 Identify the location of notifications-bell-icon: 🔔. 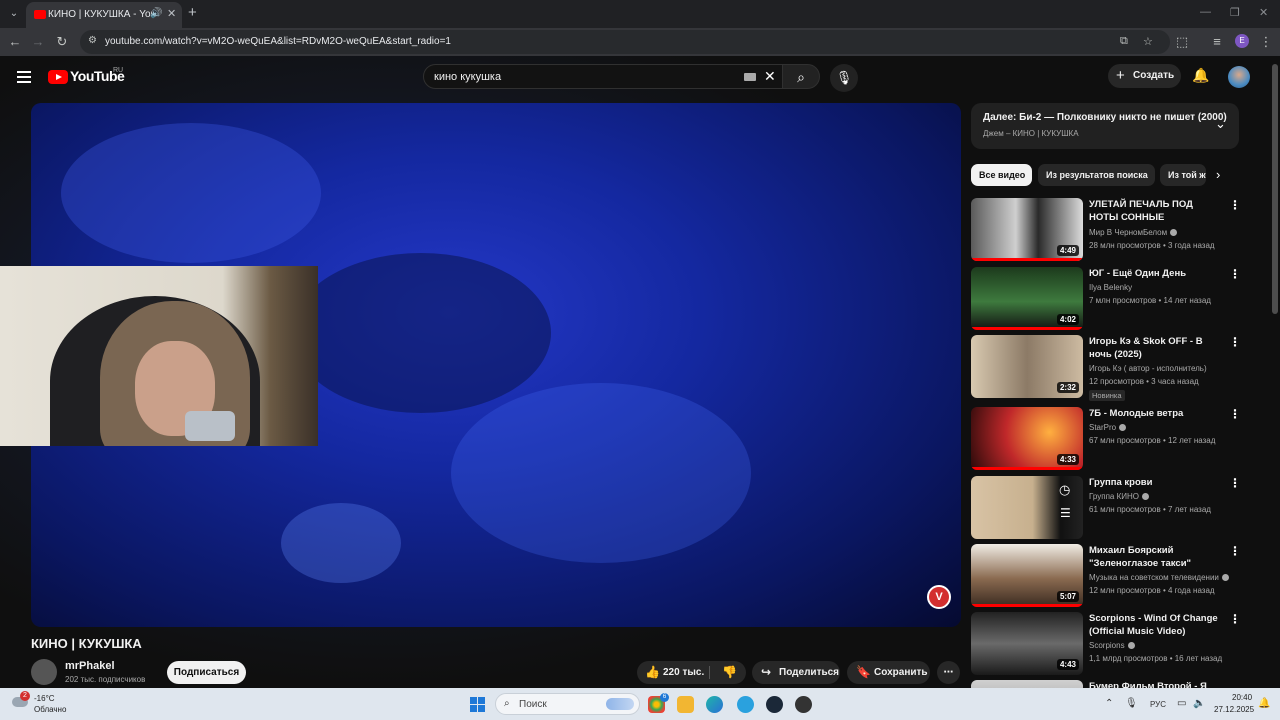
(1200, 75).